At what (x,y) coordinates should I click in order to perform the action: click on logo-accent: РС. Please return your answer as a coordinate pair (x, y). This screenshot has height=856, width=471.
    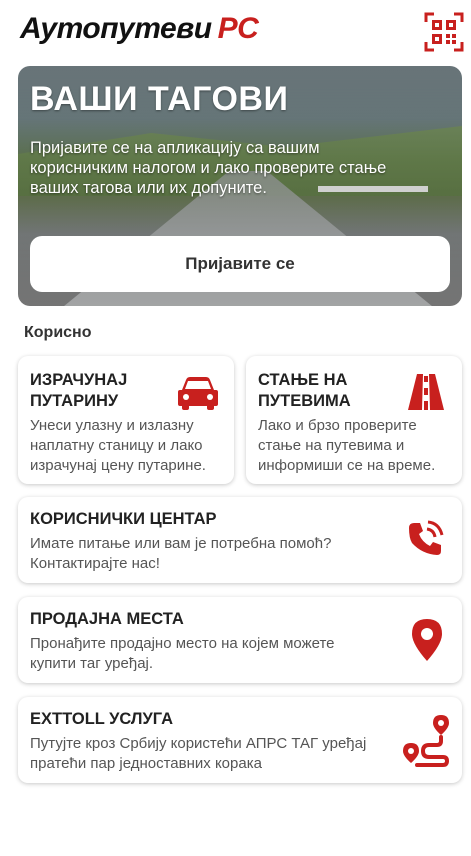
    Looking at the image, I should click on (238, 28).